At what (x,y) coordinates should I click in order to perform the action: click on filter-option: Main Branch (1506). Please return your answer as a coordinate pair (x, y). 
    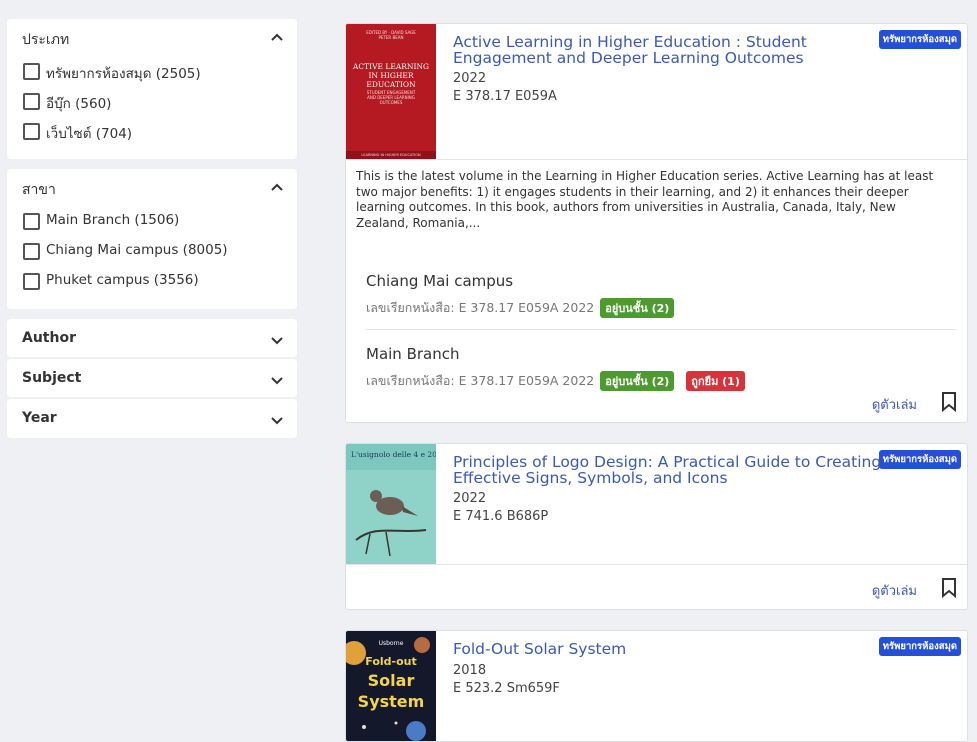
    Looking at the image, I should click on (152, 222).